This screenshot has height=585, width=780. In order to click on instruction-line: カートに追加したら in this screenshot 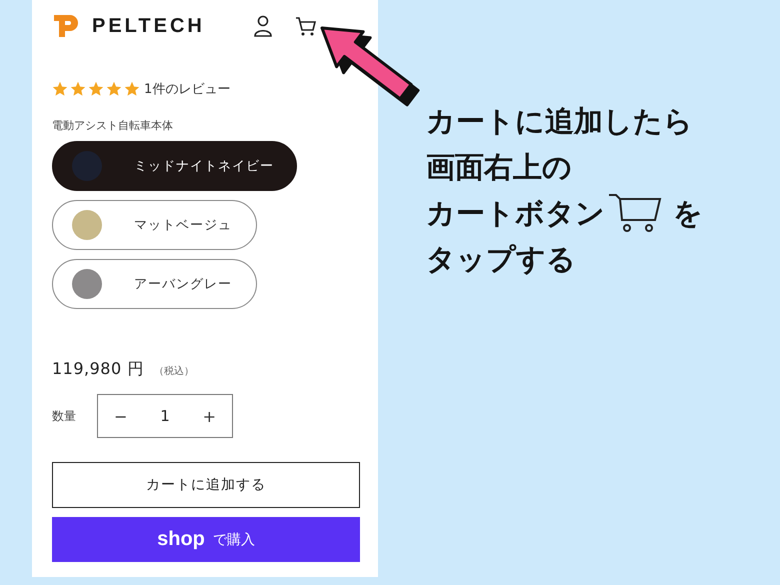, I will do `click(559, 121)`.